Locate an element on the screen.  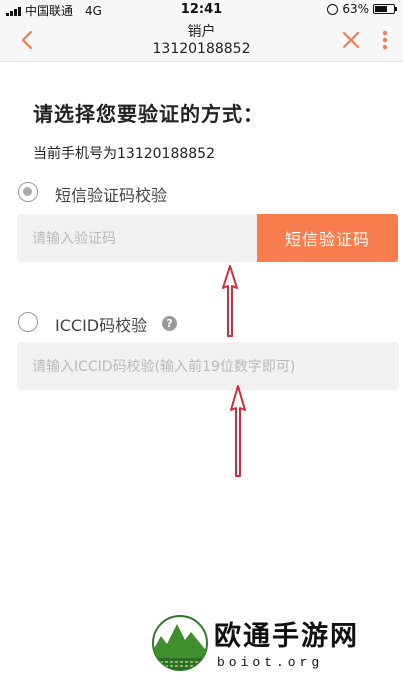
battery-icon is located at coordinates (385, 9).